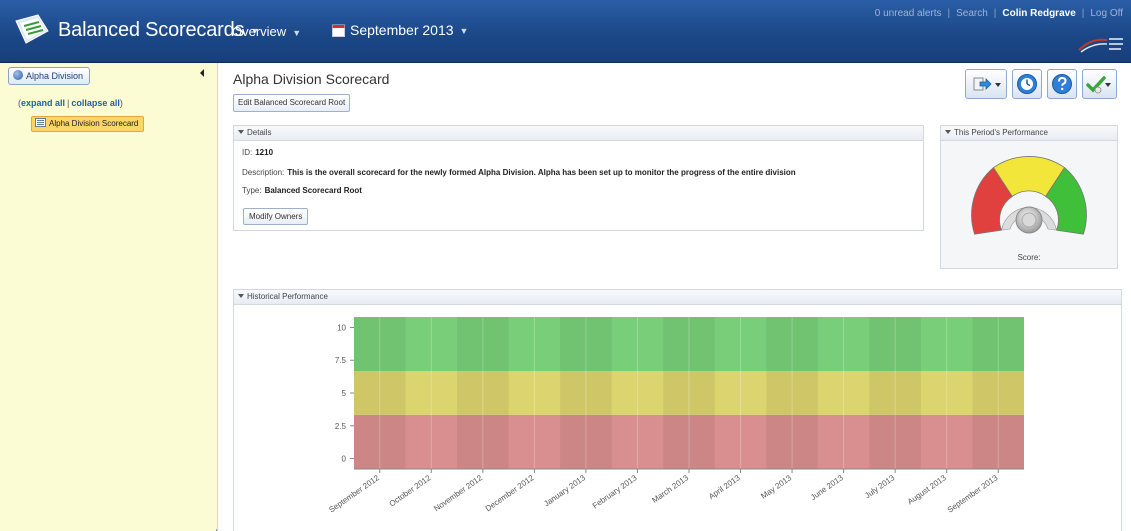 This screenshot has width=1131, height=531. I want to click on collapse-panel-icon, so click(202, 73).